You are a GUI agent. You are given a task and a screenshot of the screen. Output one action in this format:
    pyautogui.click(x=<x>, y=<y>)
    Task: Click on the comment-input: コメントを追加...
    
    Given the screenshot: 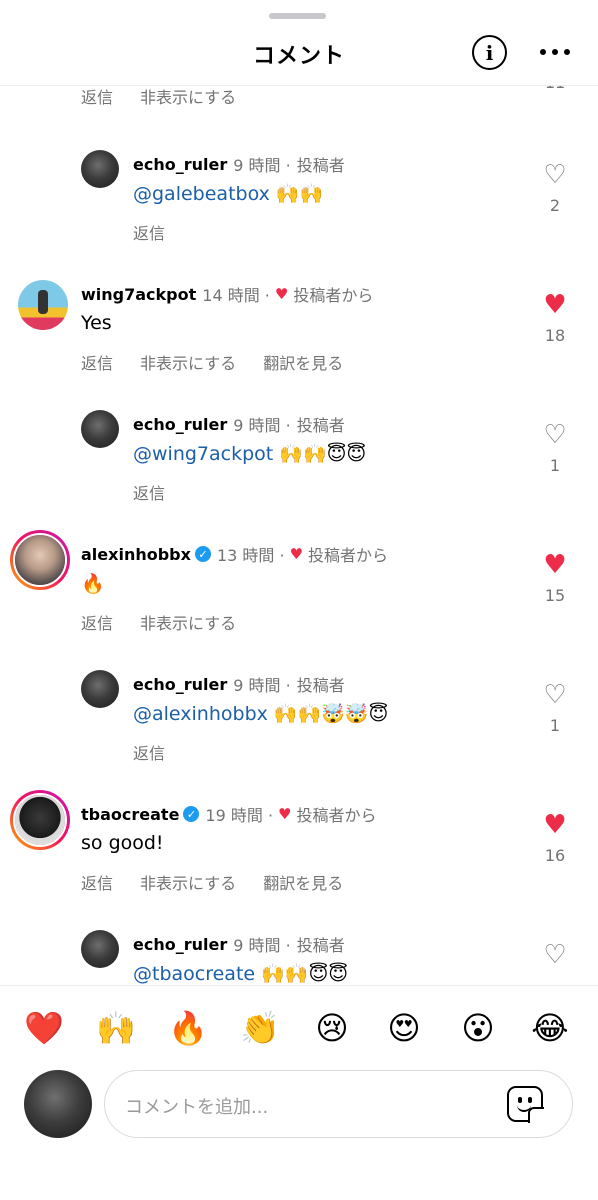 What is the action you would take?
    pyautogui.click(x=338, y=1104)
    